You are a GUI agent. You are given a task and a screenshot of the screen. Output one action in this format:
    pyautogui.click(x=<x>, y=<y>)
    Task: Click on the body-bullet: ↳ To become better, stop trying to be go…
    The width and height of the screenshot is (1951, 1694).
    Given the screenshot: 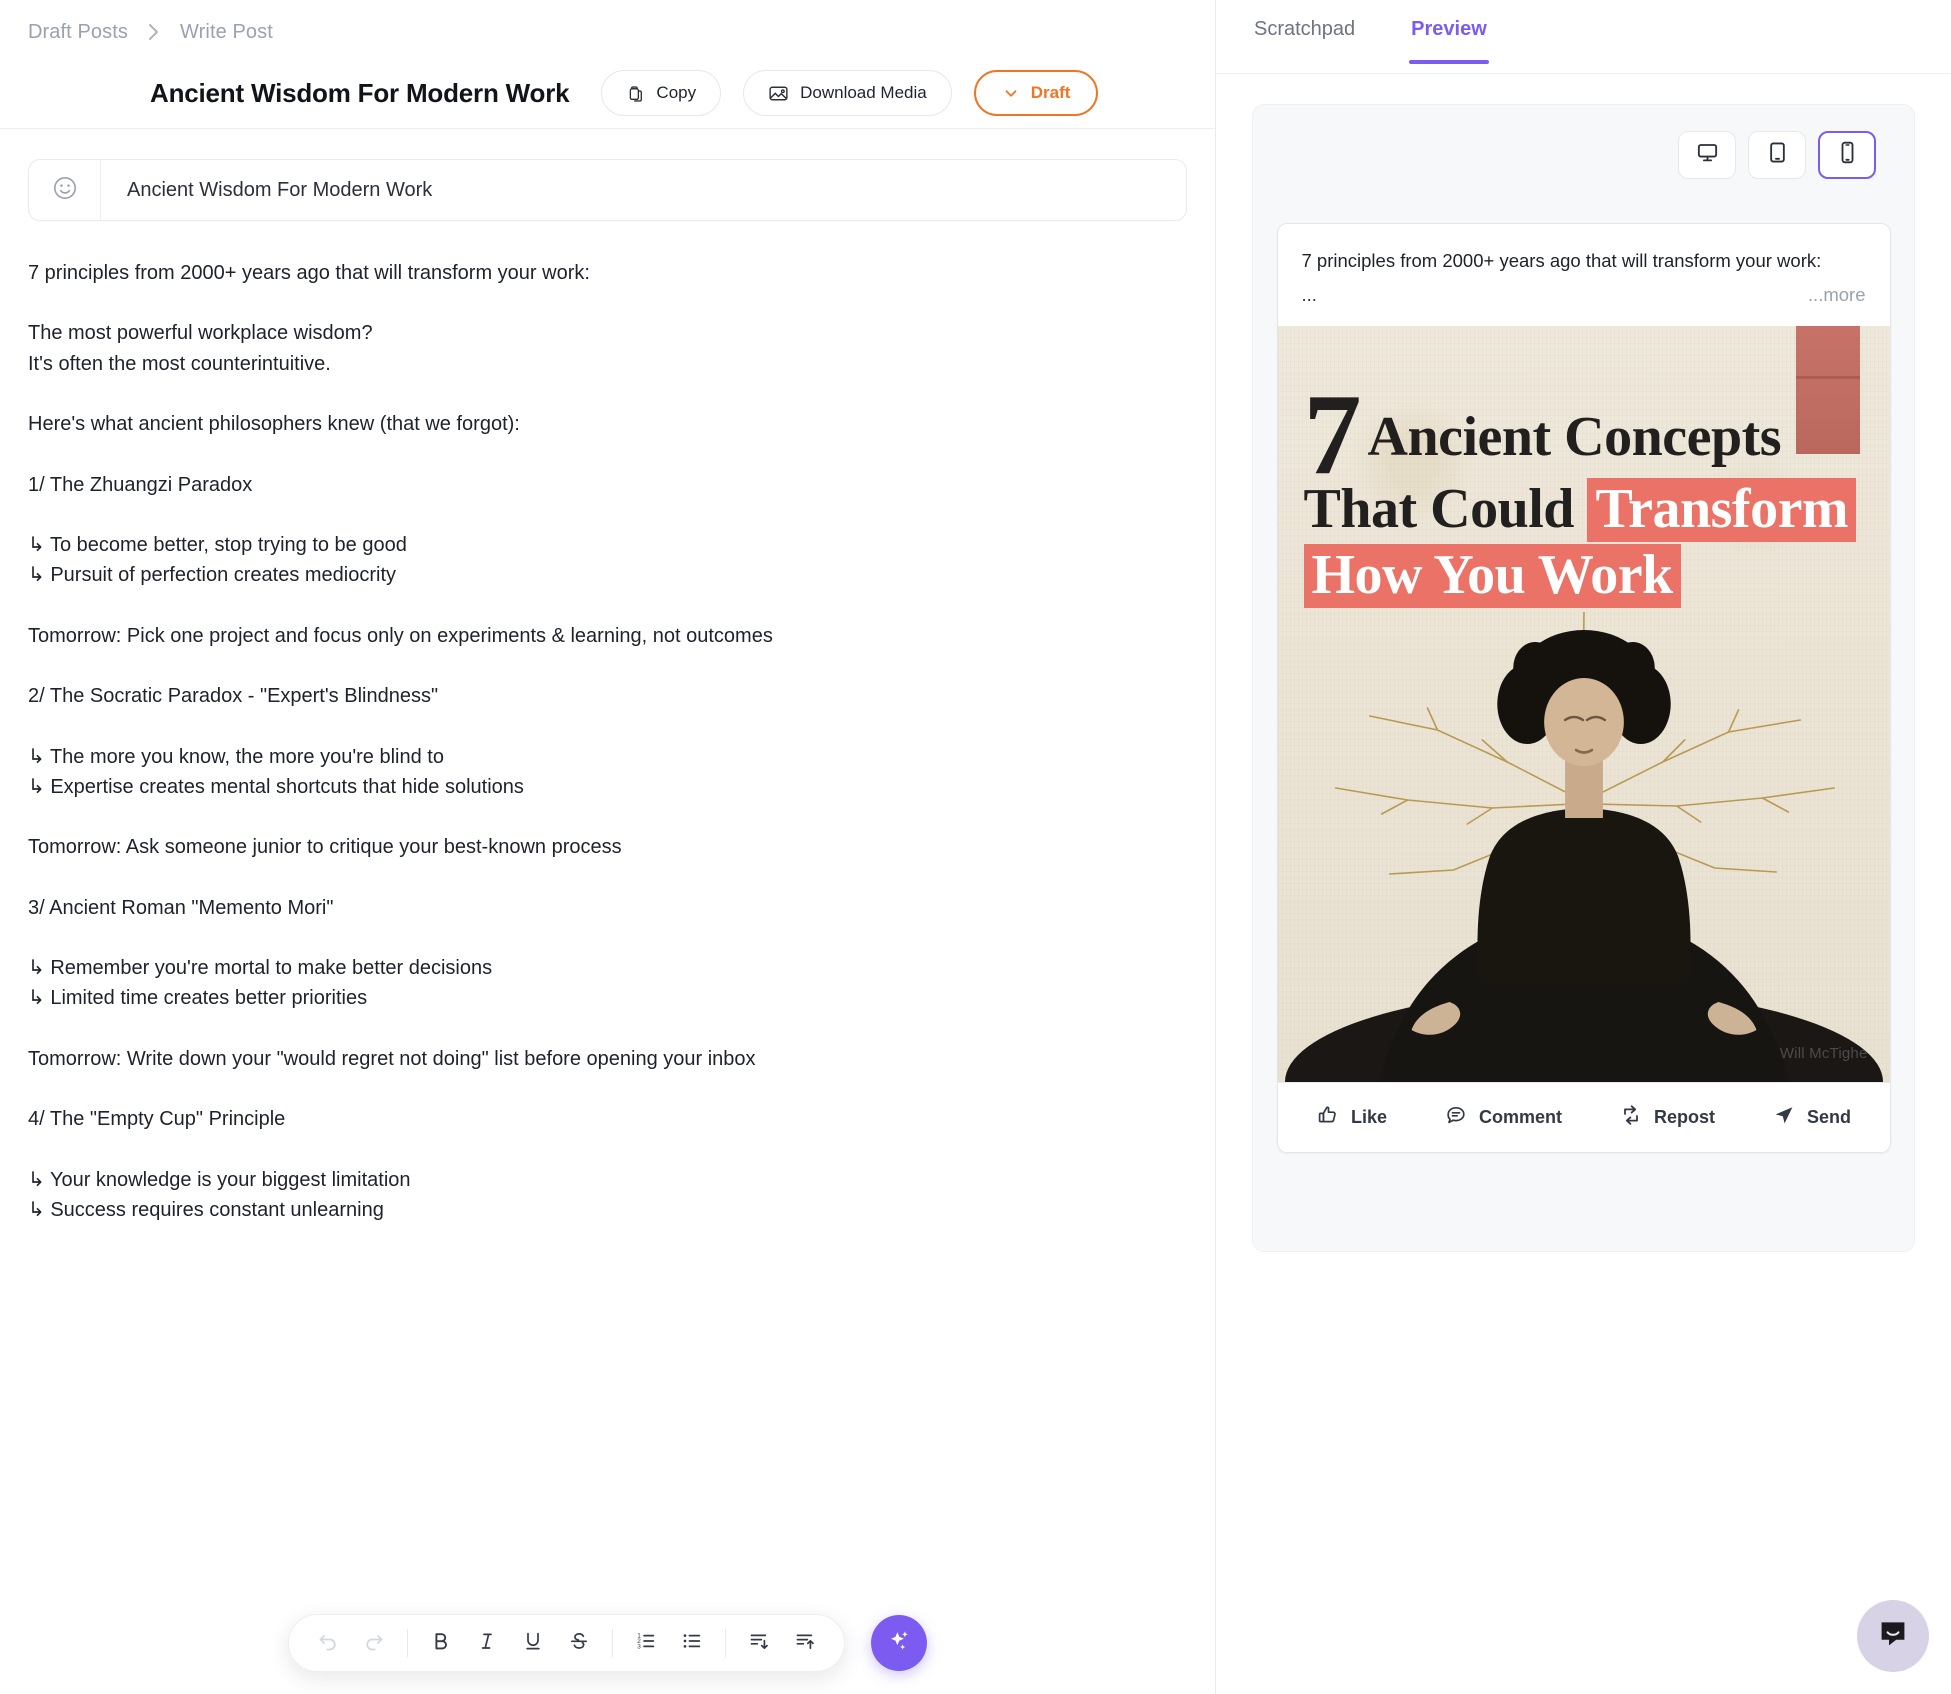 What is the action you would take?
    pyautogui.click(x=217, y=544)
    